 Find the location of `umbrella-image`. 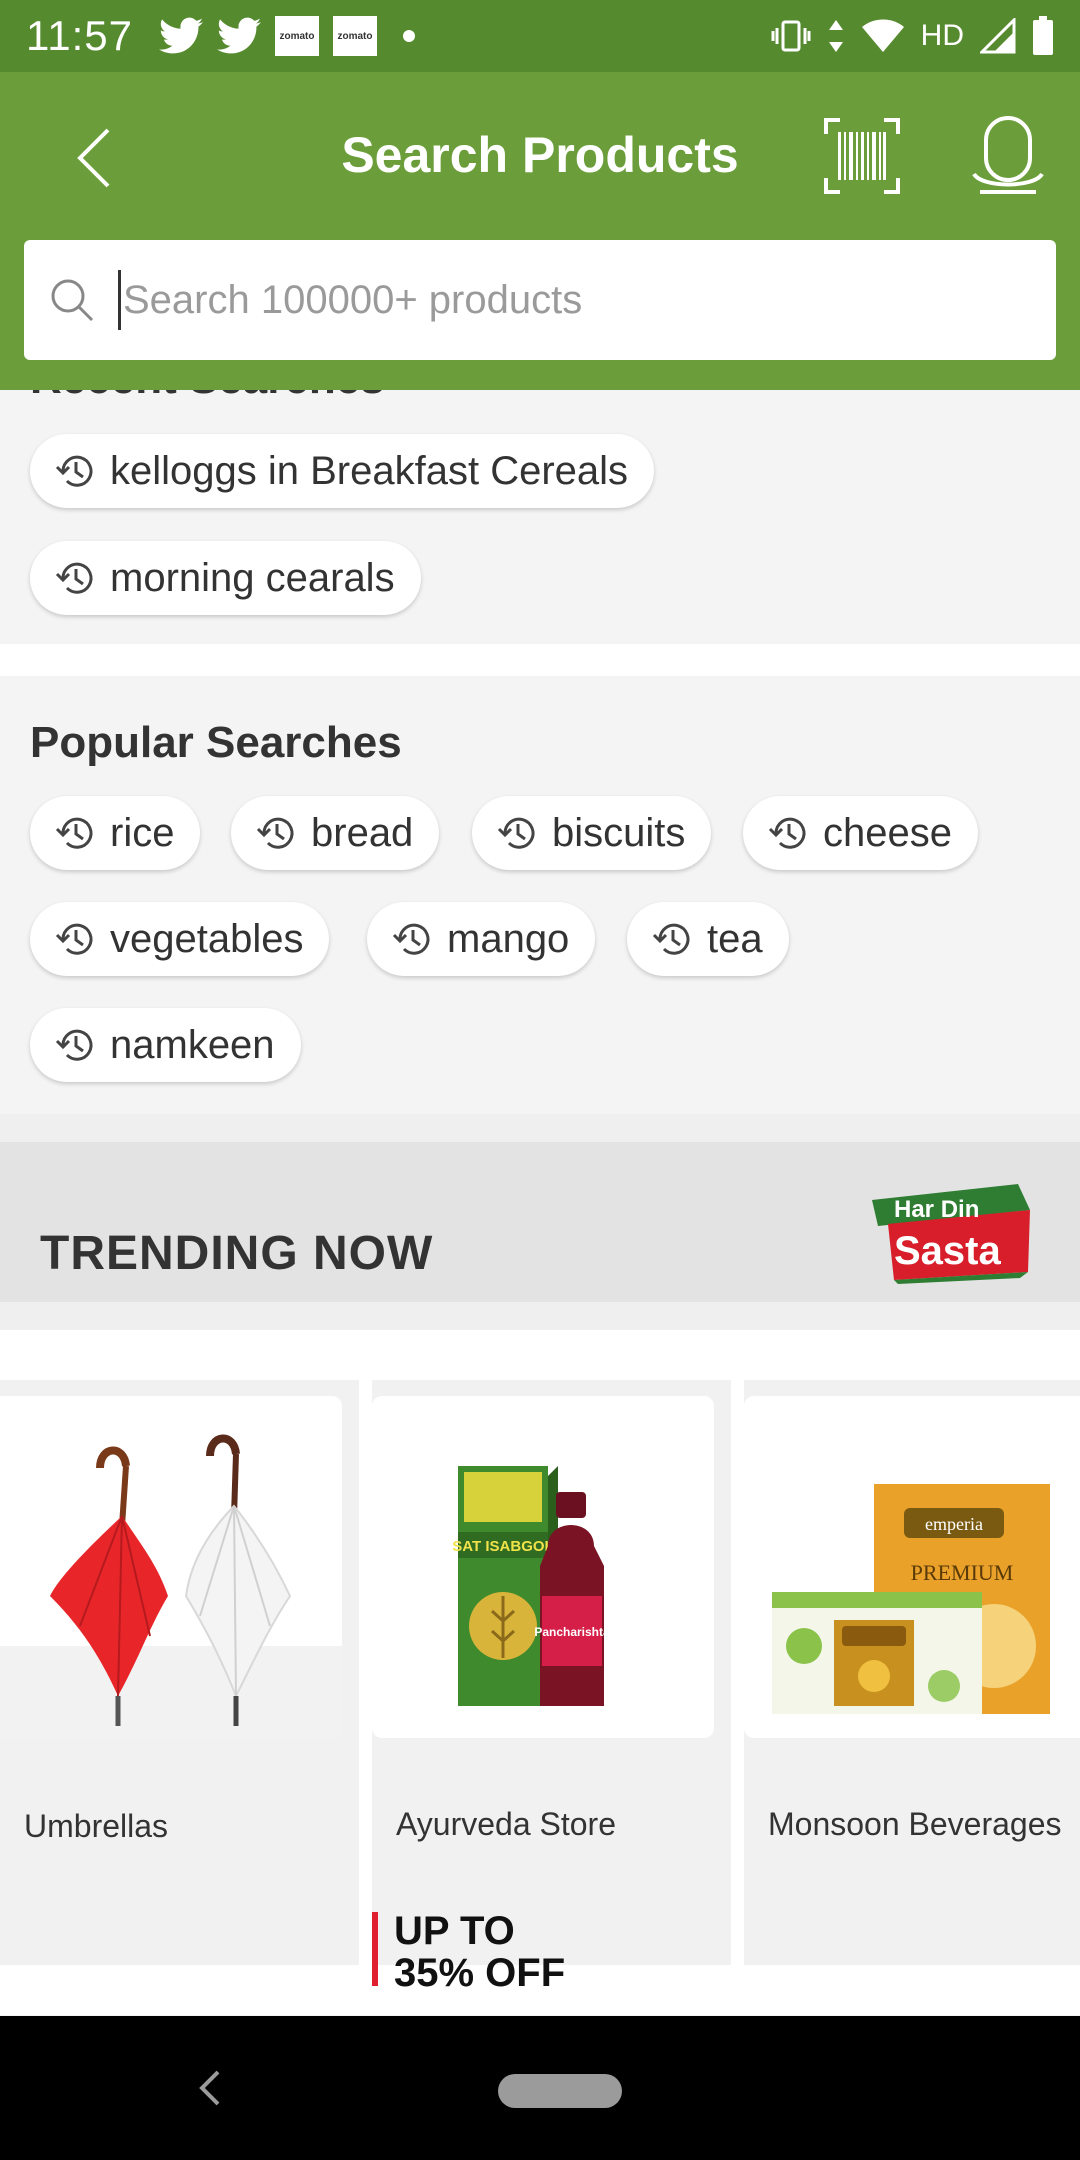

umbrella-image is located at coordinates (171, 1567).